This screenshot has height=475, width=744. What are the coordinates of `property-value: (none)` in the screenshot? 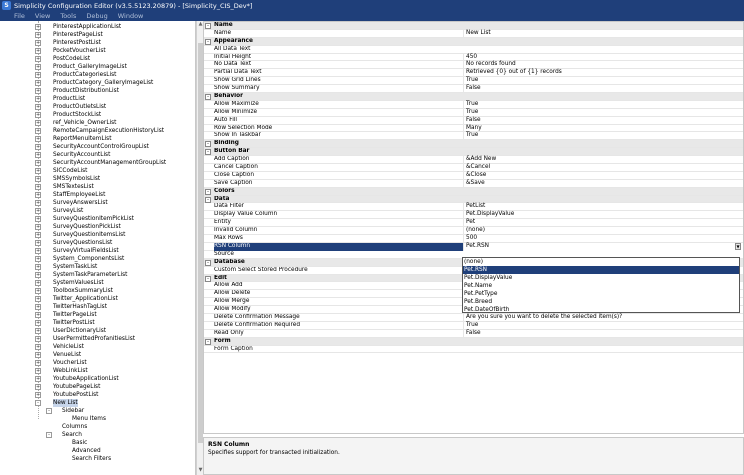 It's located at (603, 231).